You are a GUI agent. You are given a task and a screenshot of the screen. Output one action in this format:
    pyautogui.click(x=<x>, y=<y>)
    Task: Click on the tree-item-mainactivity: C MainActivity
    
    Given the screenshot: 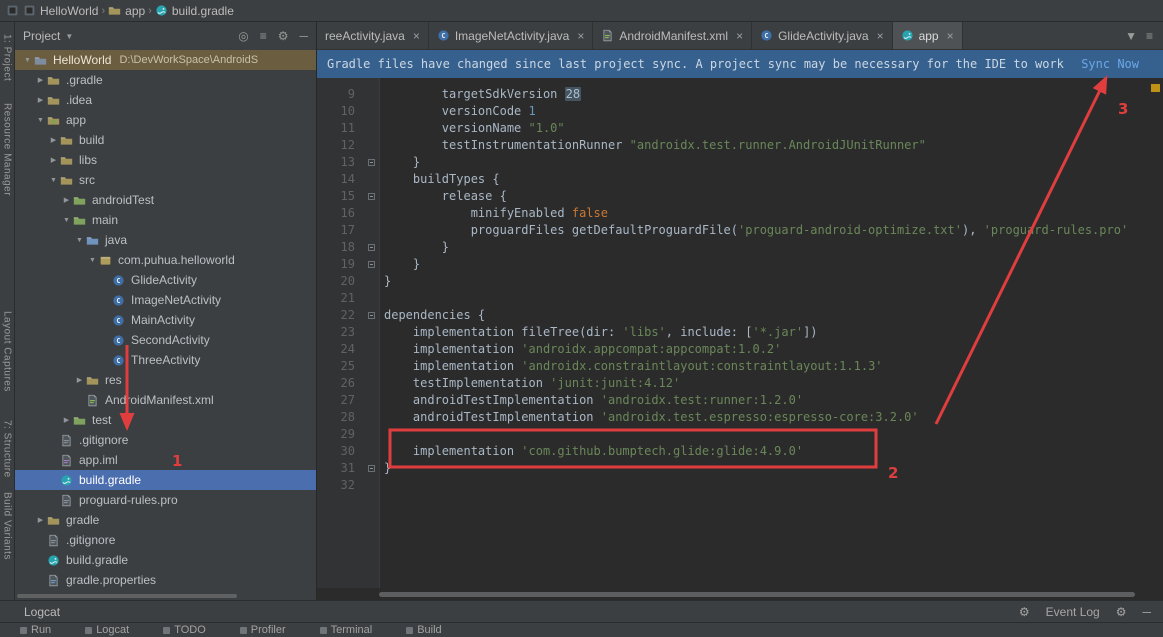 What is the action you would take?
    pyautogui.click(x=165, y=320)
    